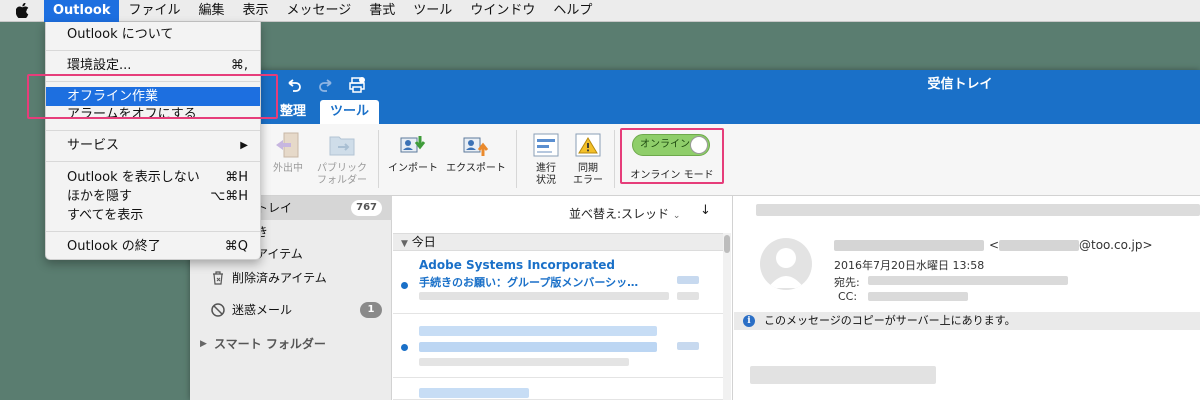 The image size is (1200, 400). What do you see at coordinates (517, 265) in the screenshot?
I see `message-sender: Adobe Systems Incorporated` at bounding box center [517, 265].